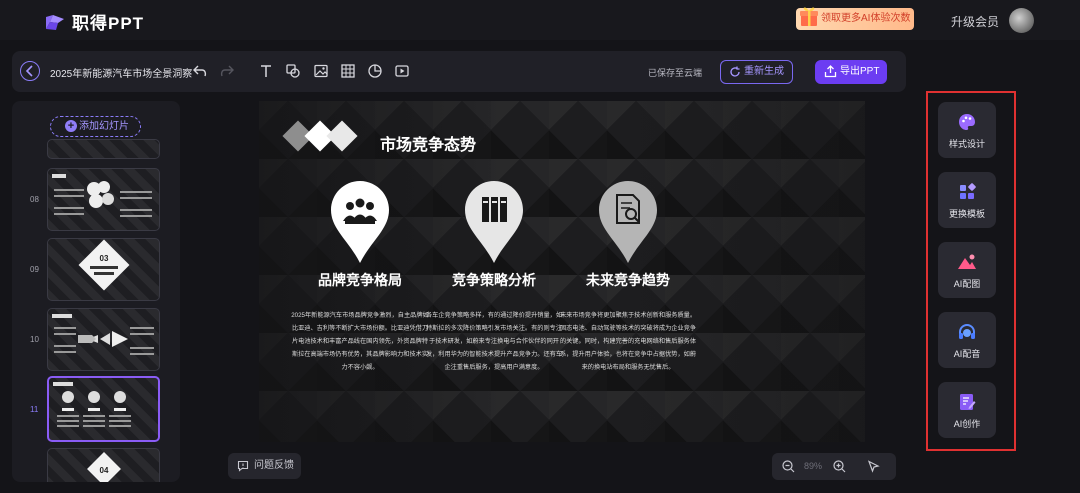 Image resolution: width=1080 pixels, height=493 pixels. Describe the element at coordinates (967, 284) in the screenshot. I see `ai-image-label: AI配图` at that location.